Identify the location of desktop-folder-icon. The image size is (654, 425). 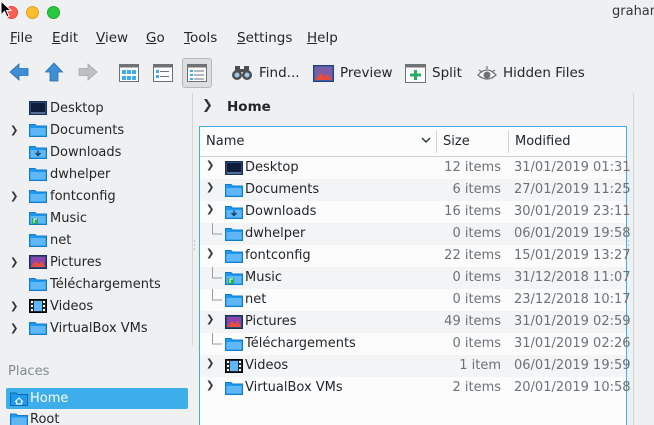
(234, 168).